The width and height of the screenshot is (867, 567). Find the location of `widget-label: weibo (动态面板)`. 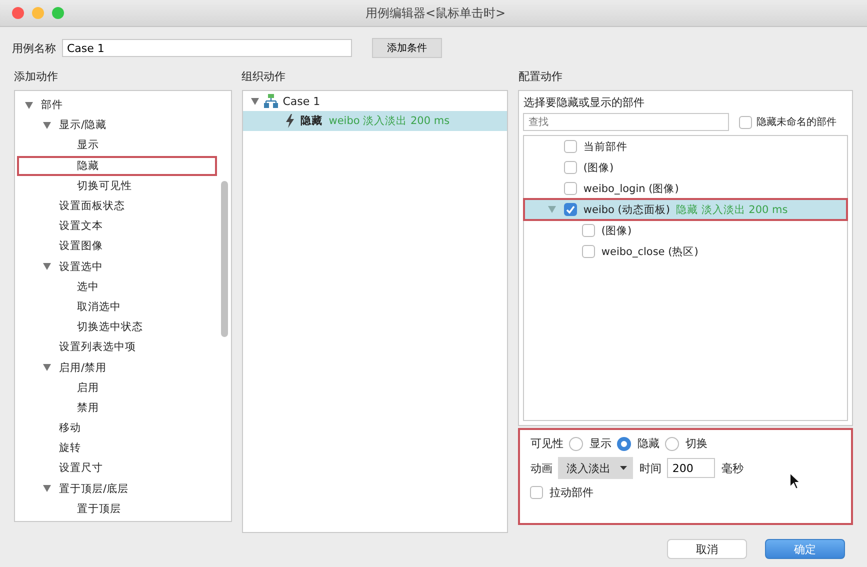

widget-label: weibo (动态面板) is located at coordinates (626, 209).